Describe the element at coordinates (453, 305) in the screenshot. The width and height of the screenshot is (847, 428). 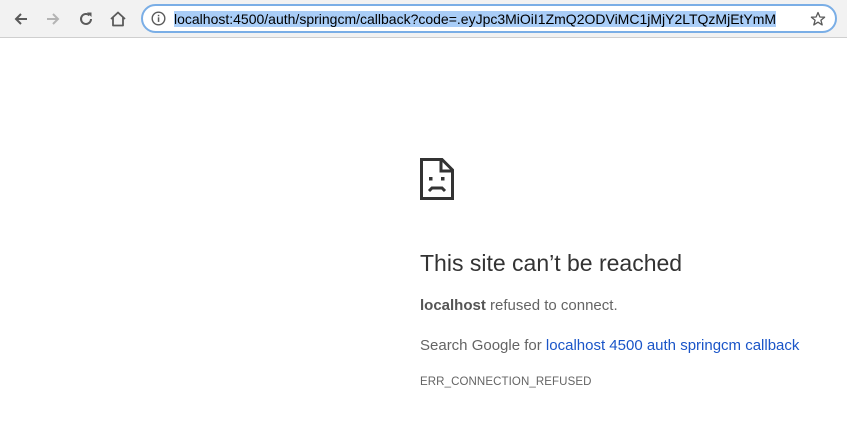
I see `error-host: localhost` at that location.